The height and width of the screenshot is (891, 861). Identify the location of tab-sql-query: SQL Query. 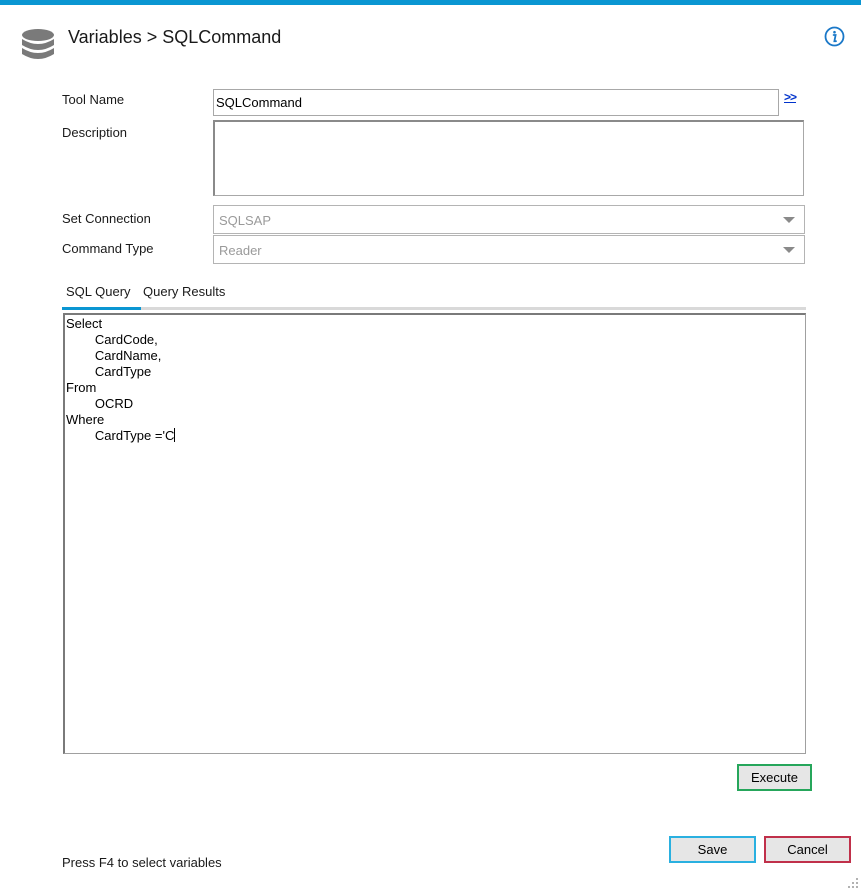
(98, 296).